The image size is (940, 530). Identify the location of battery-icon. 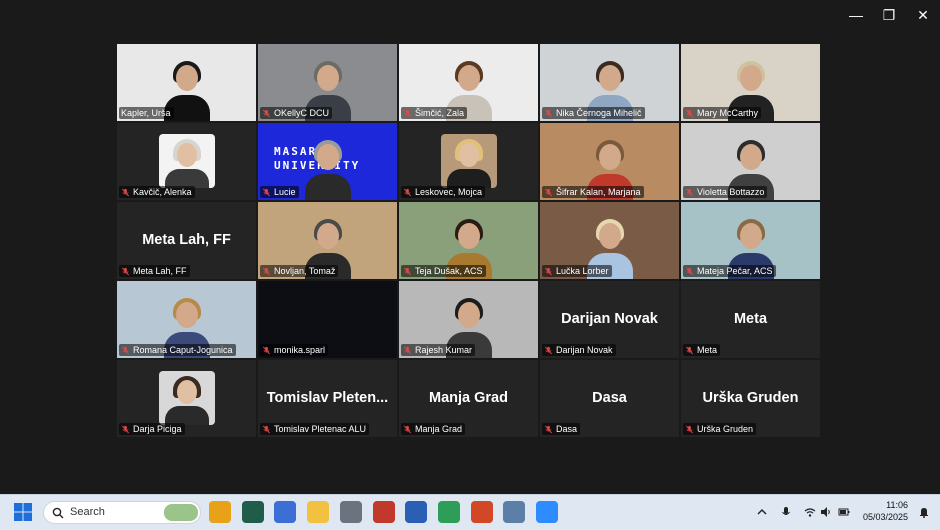
(844, 512).